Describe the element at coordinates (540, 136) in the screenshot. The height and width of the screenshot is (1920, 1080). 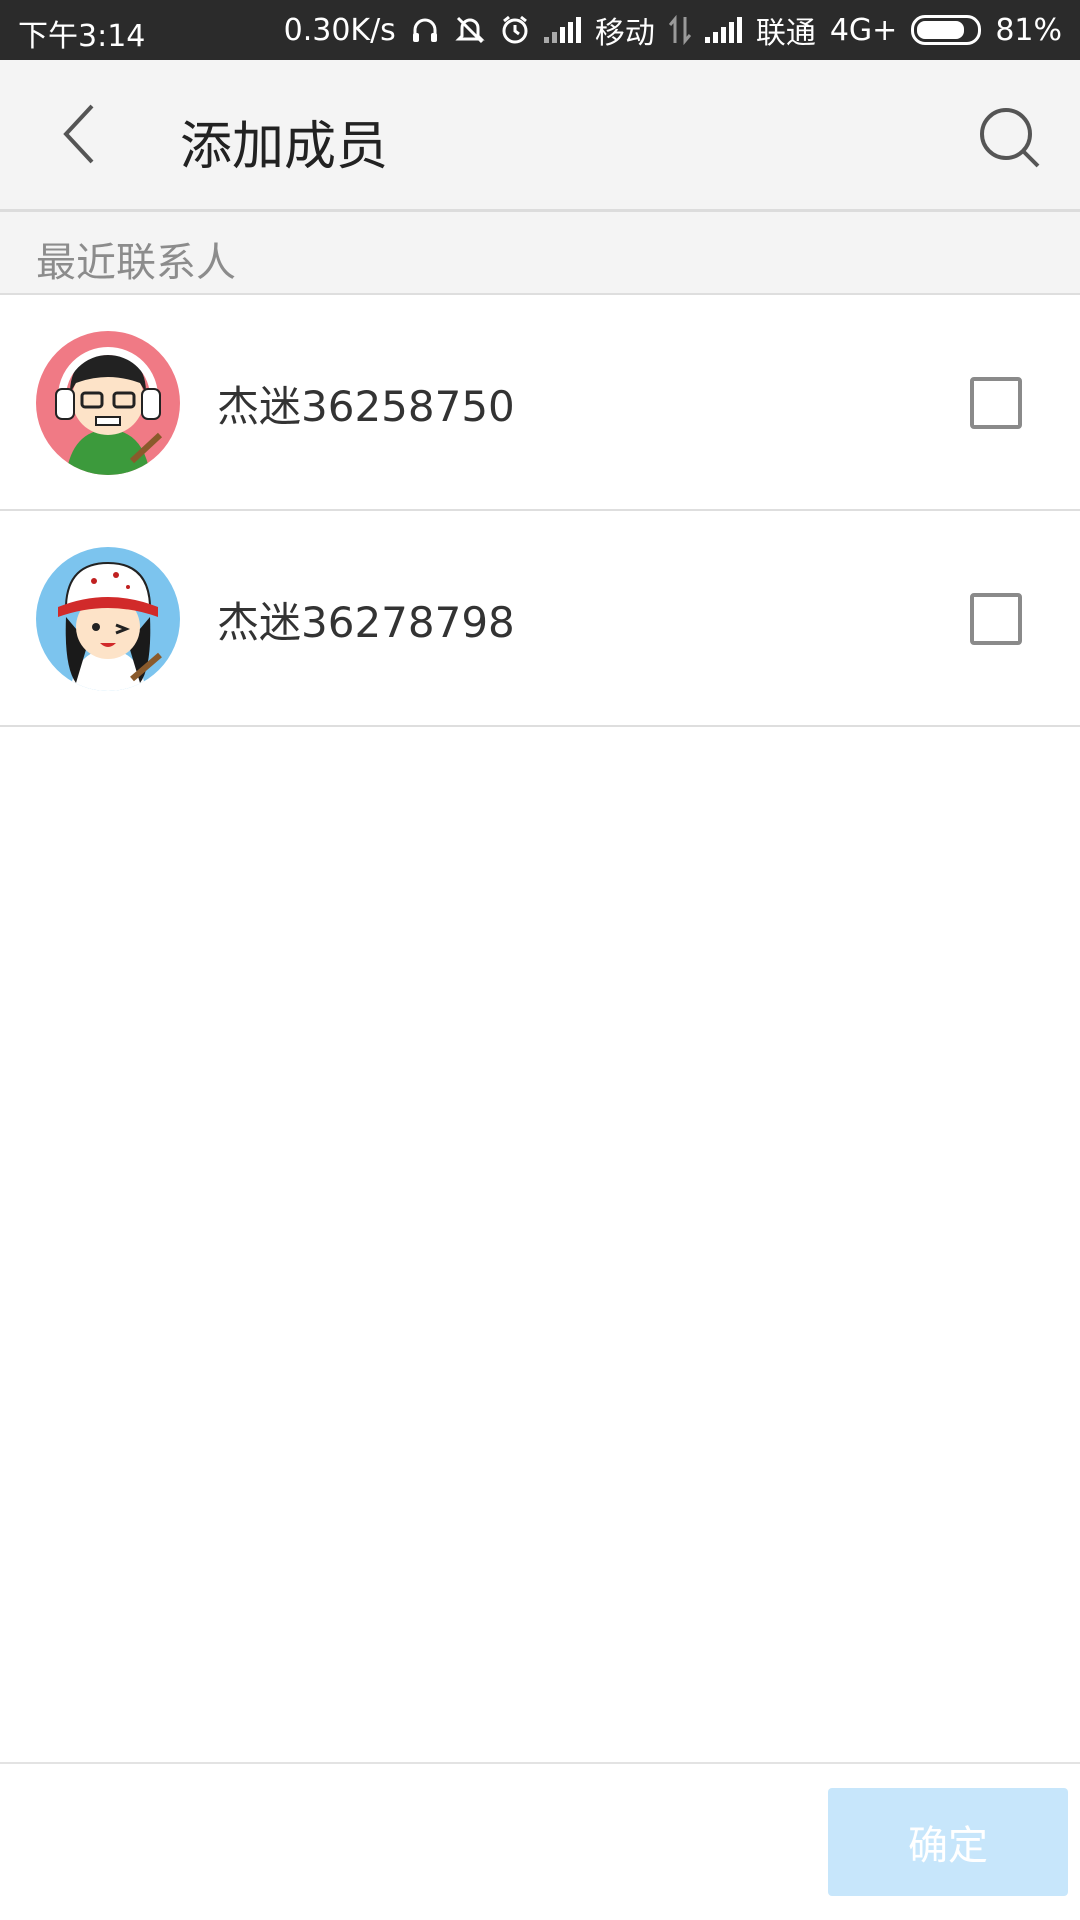
I see `app-header: 添加成员` at that location.